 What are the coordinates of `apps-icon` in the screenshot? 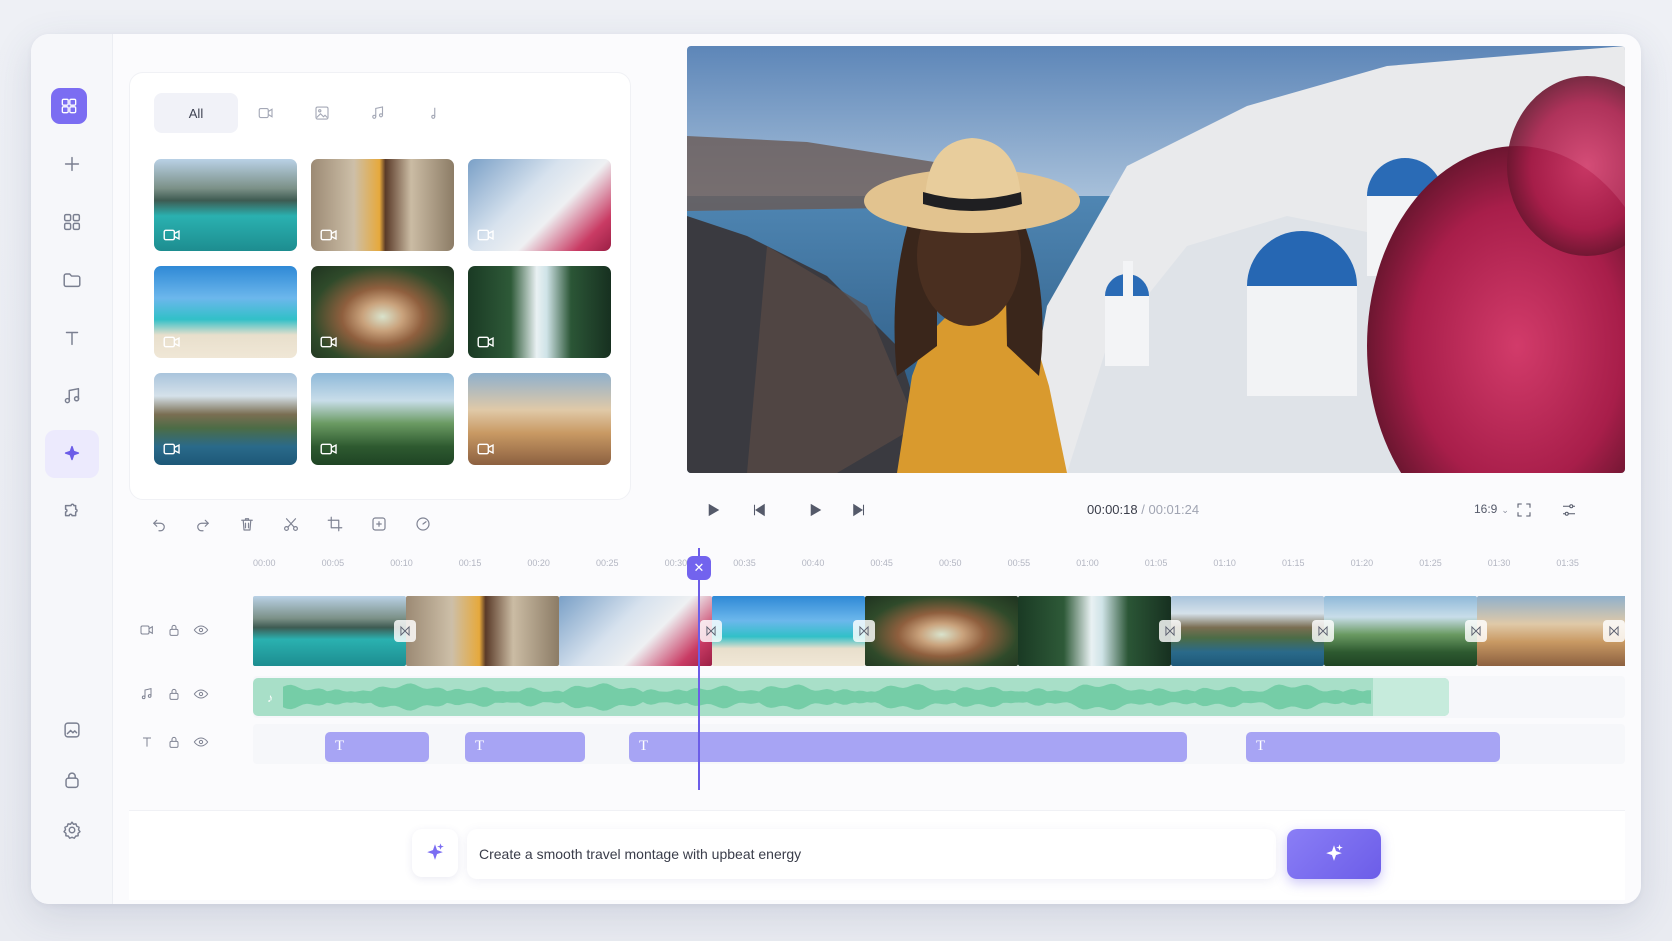 It's located at (72, 222).